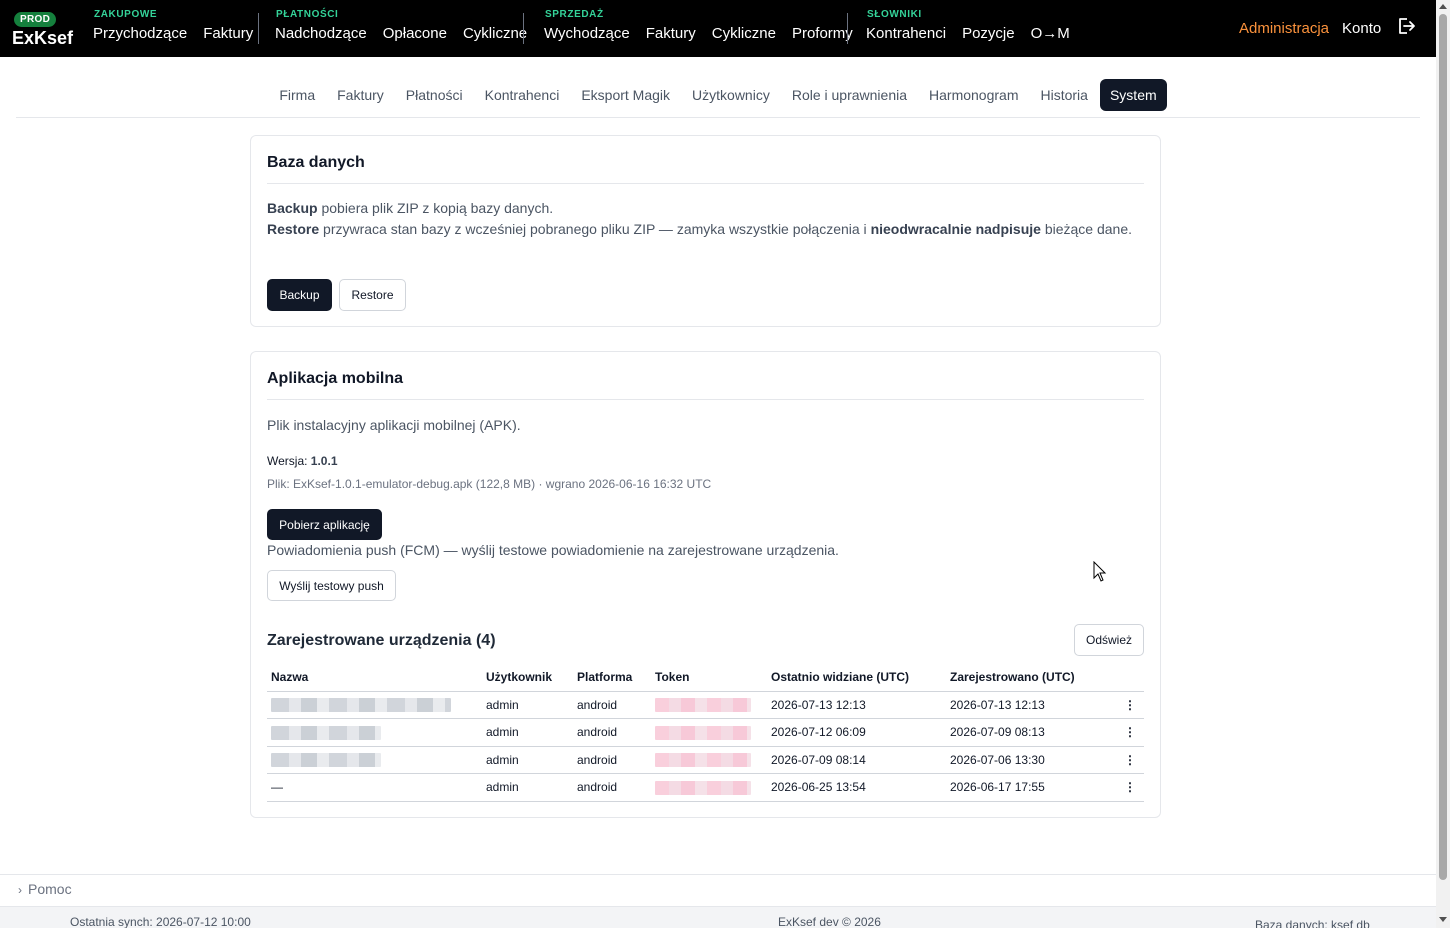  Describe the element at coordinates (1086, 229) in the screenshot. I see `restore-description-end: bieżące dane.` at that location.